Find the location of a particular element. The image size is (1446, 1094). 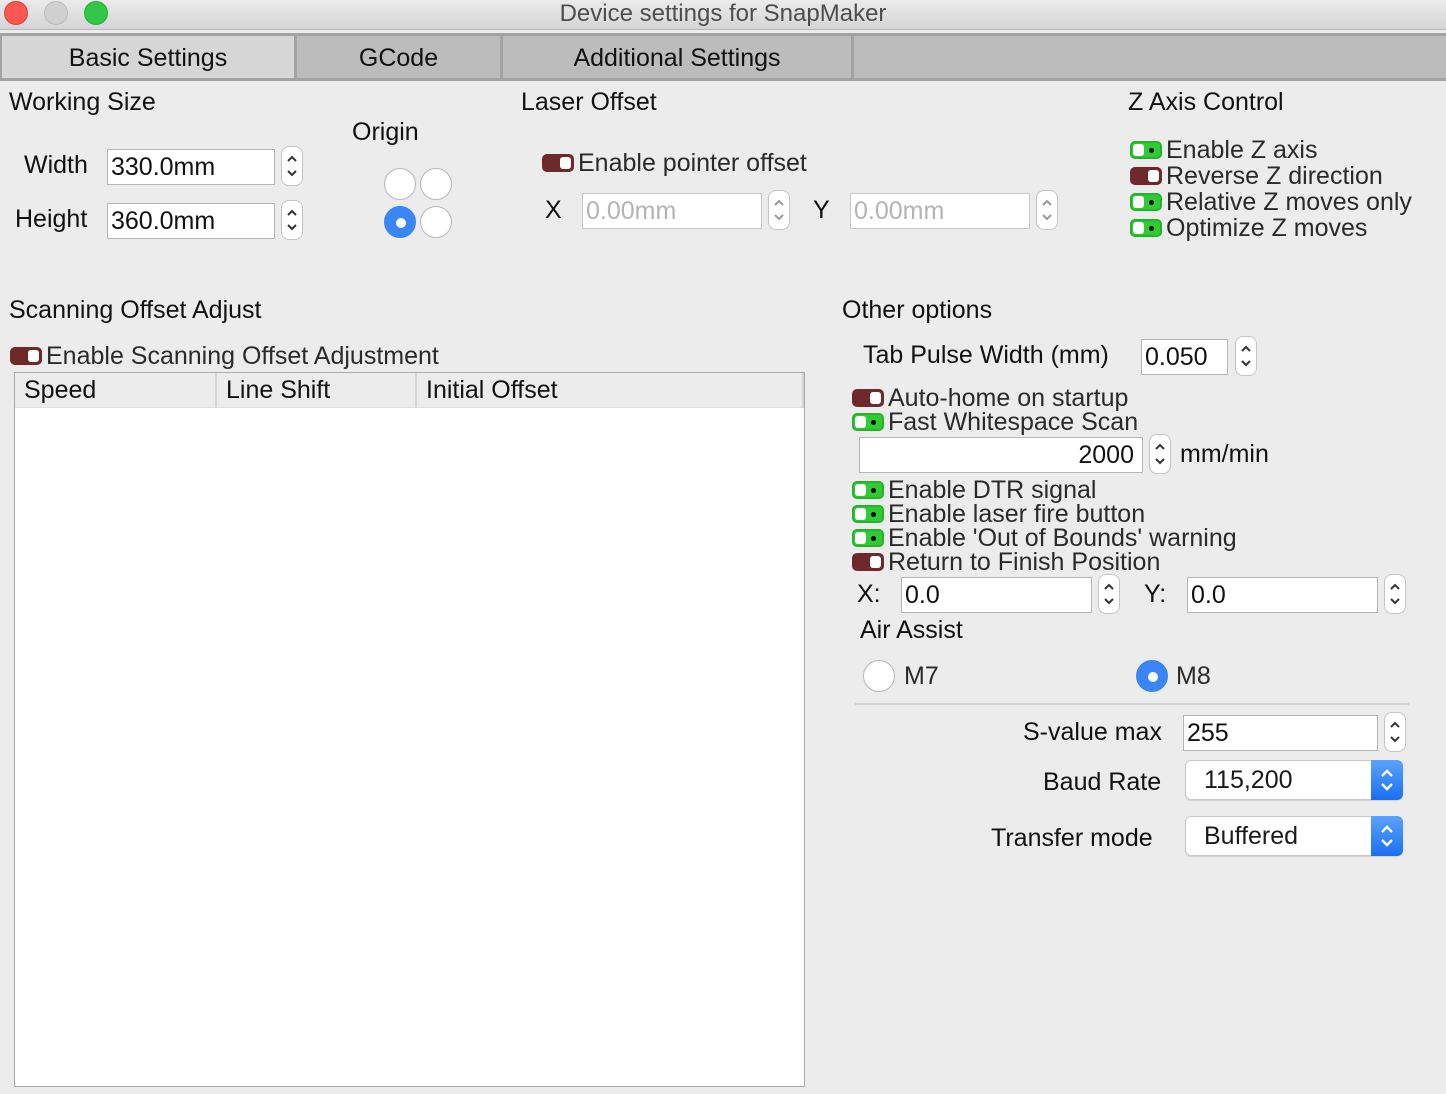

return-y-input: 0.0 is located at coordinates (1282, 595).